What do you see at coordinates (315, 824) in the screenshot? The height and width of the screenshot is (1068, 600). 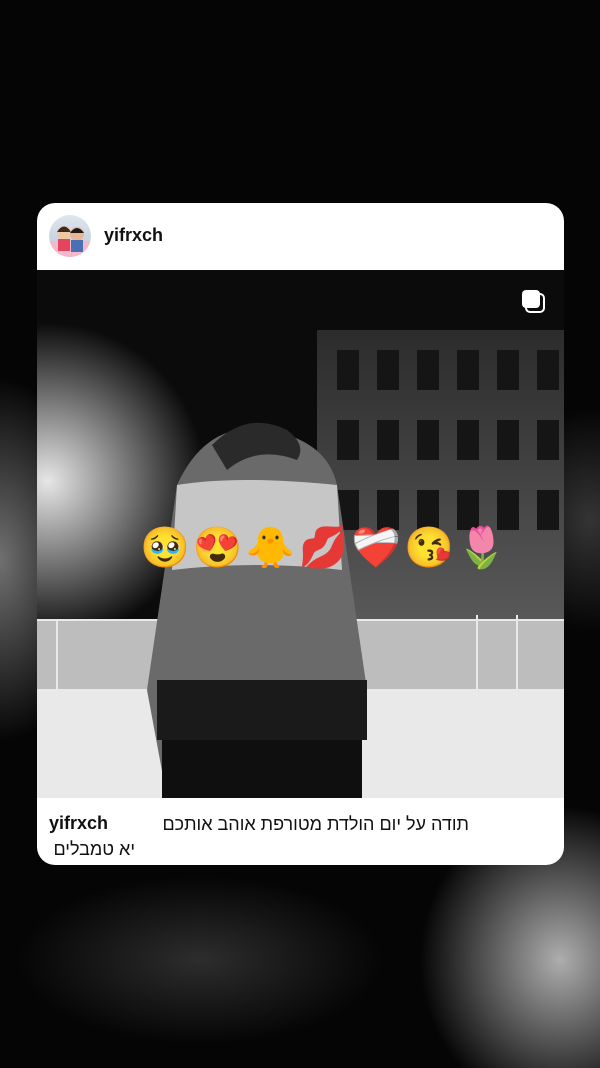 I see `caption-text-line-1: תודה על יום הולדת מטורפת אוהב אותכם` at bounding box center [315, 824].